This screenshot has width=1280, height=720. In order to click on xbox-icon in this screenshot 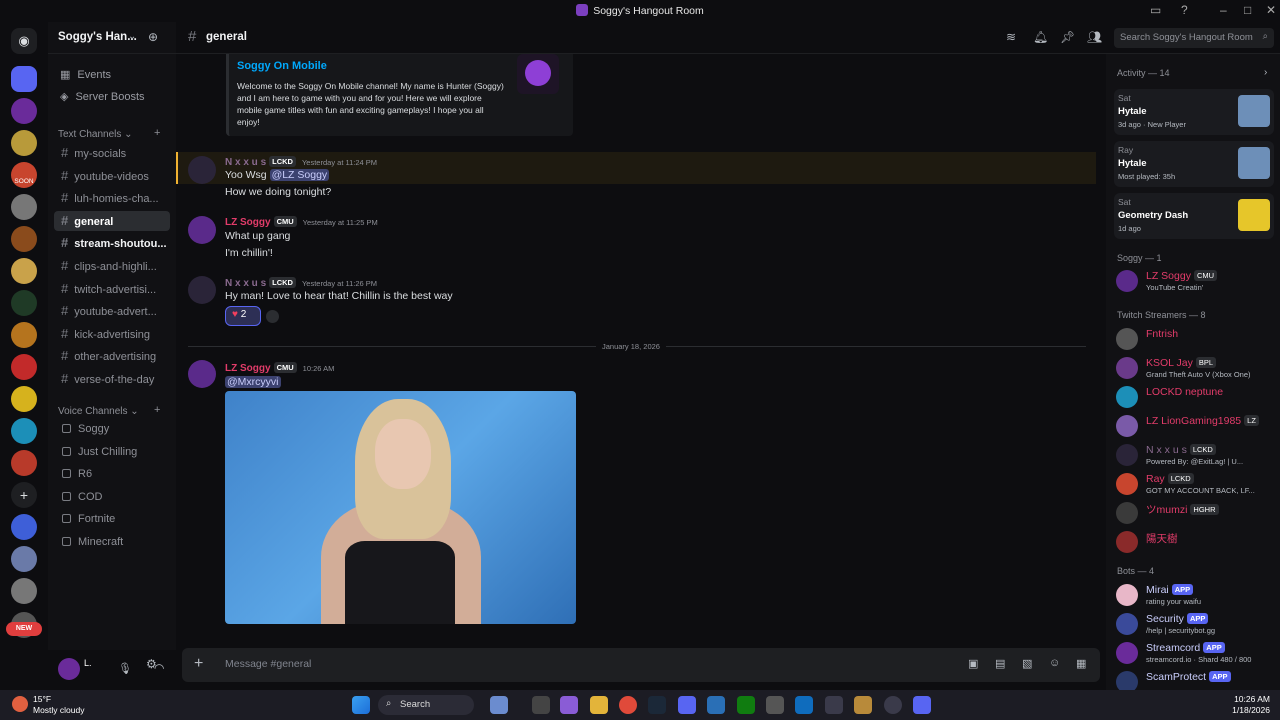, I will do `click(746, 705)`.